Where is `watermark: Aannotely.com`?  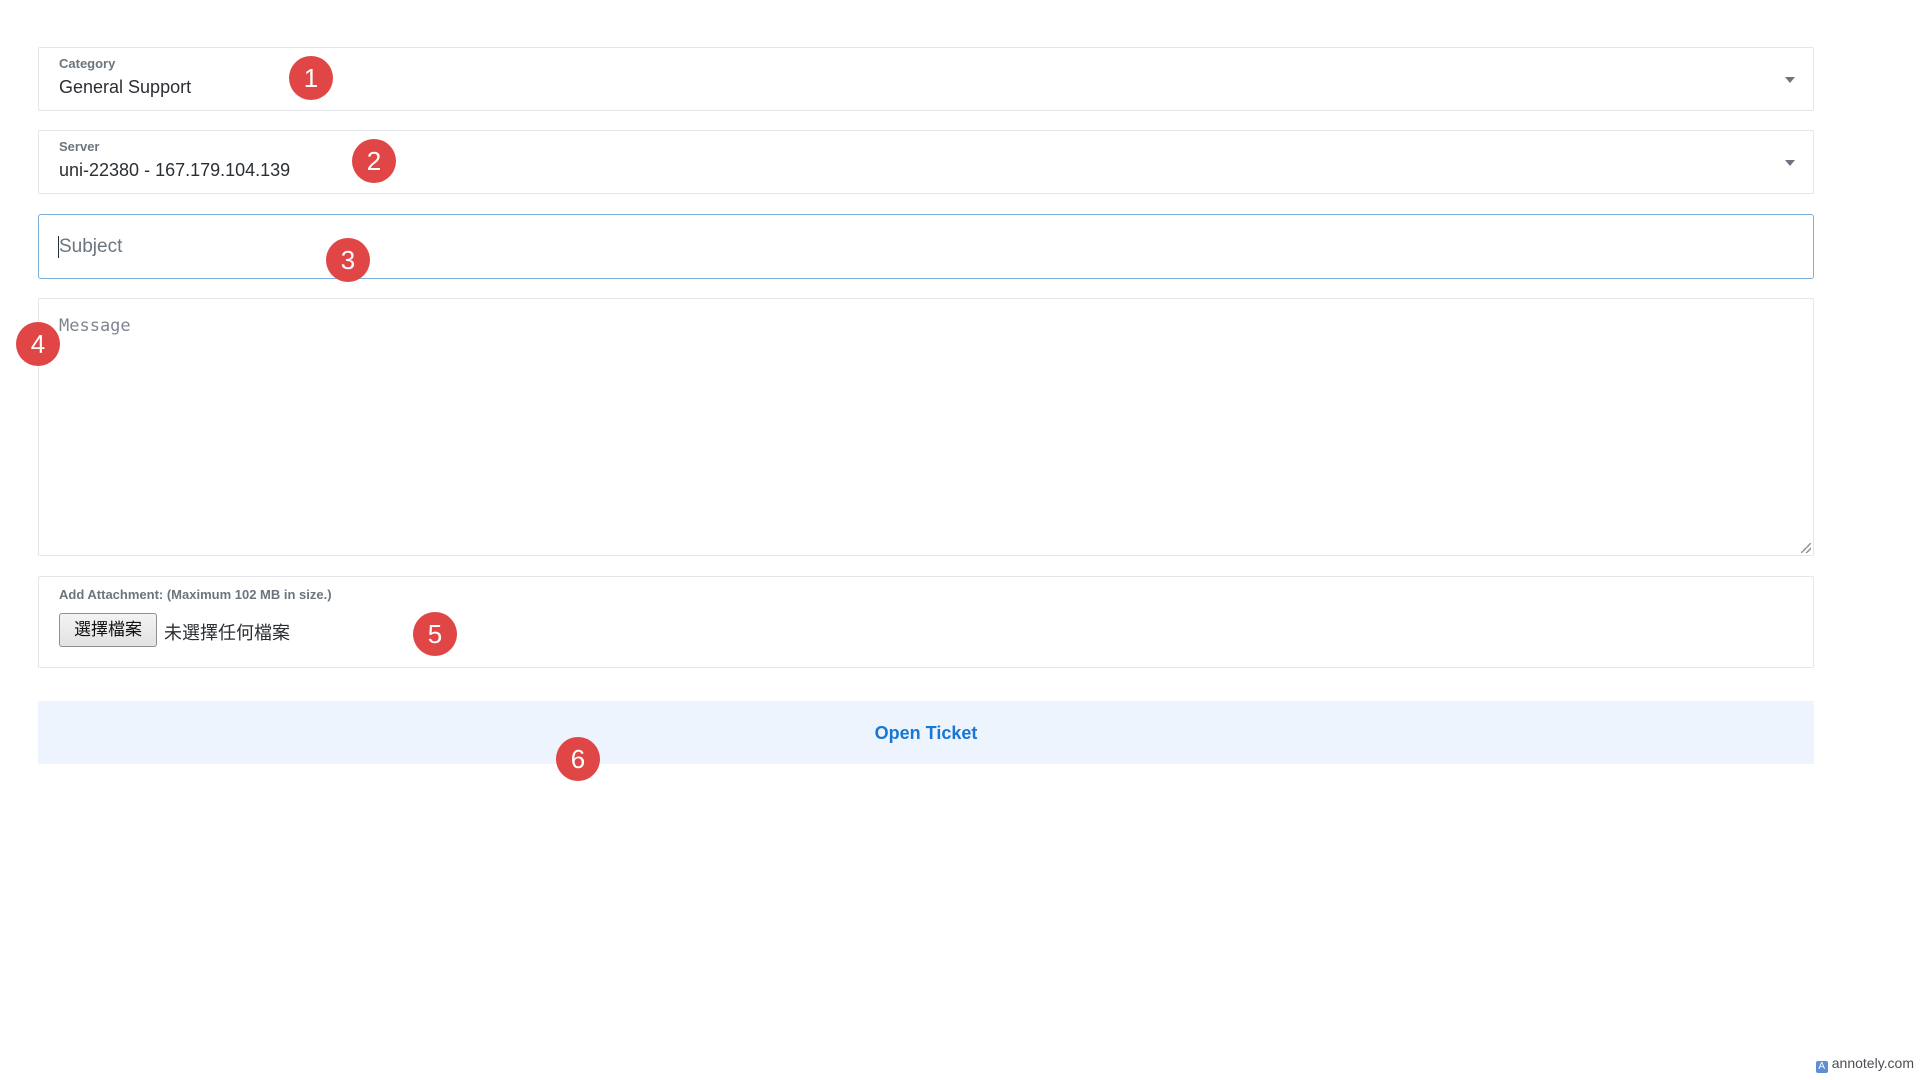
watermark: Aannotely.com is located at coordinates (1864, 1064).